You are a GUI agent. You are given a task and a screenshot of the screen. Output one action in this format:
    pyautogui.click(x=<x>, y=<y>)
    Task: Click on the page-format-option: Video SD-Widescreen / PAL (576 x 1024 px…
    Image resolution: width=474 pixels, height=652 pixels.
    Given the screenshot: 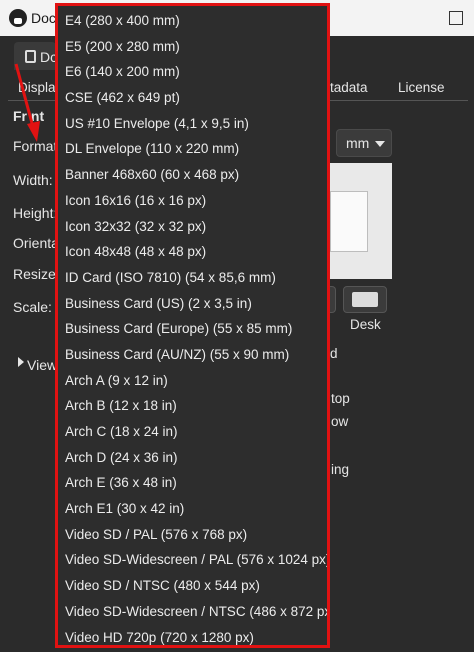 What is the action you would take?
    pyautogui.click(x=192, y=560)
    